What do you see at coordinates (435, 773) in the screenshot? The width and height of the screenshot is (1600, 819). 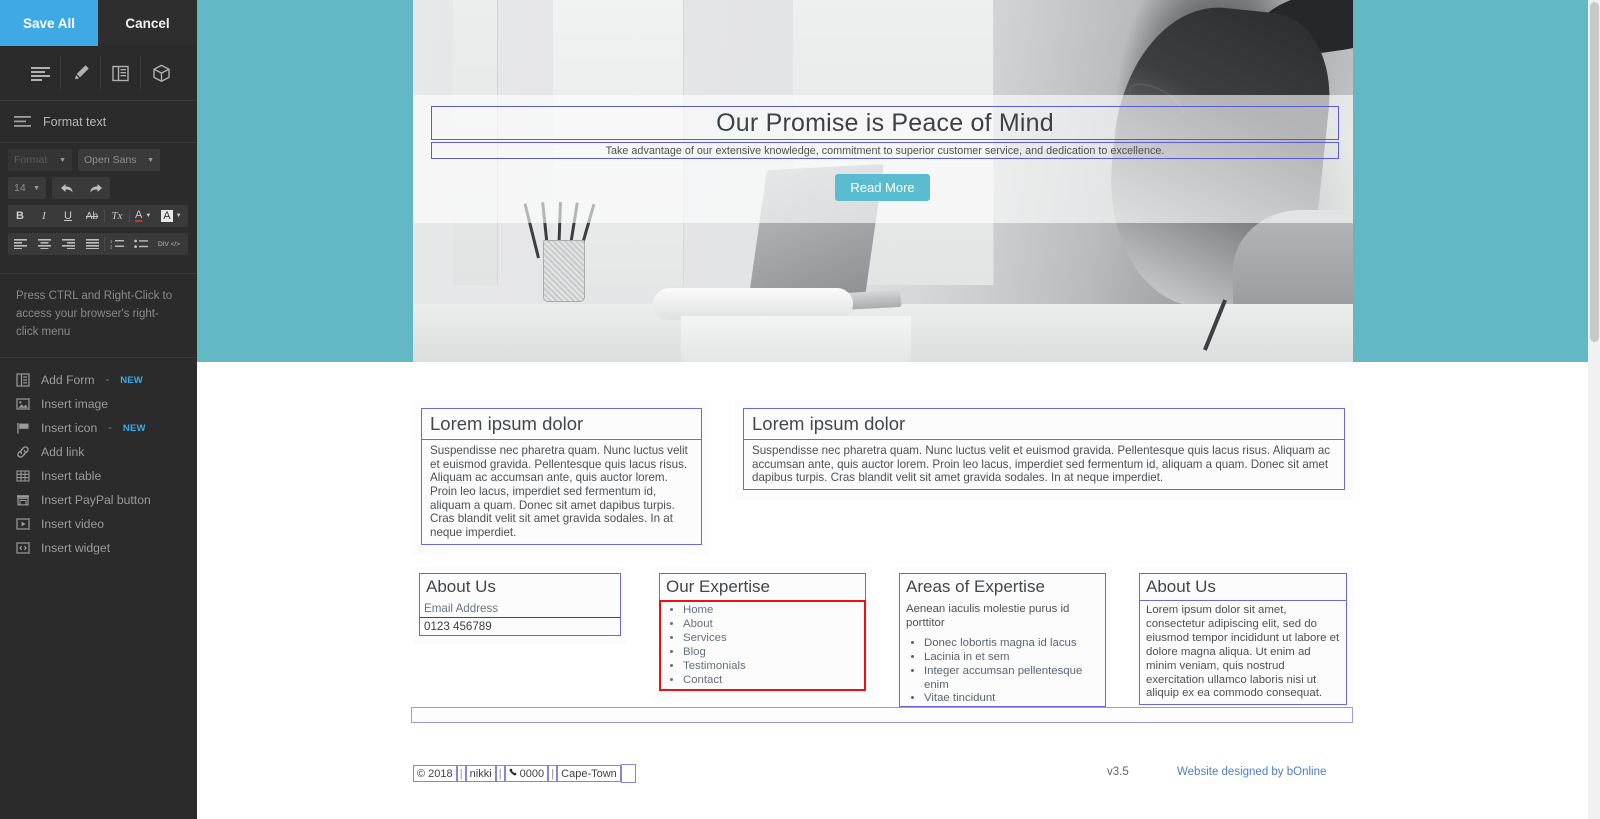 I see `copyright-year: © 2018` at bounding box center [435, 773].